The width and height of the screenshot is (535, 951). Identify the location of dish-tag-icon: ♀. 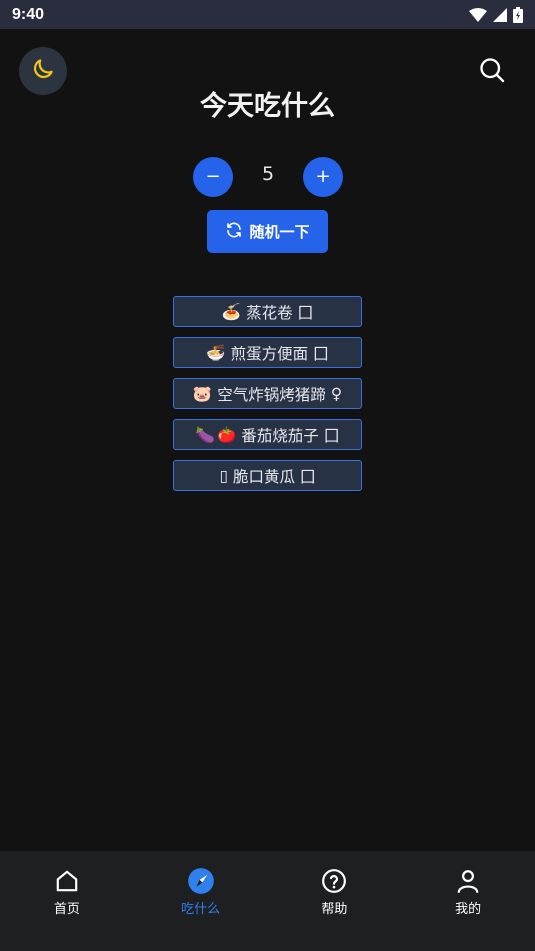
(336, 393).